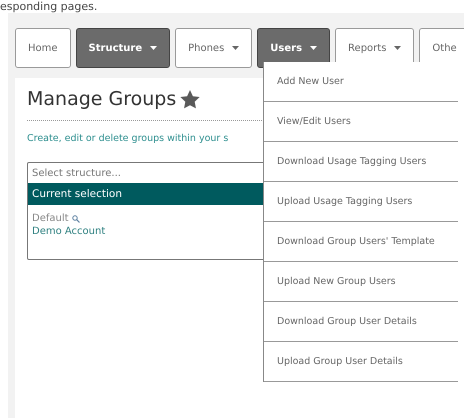  Describe the element at coordinates (361, 282) in the screenshot. I see `menu-item: Upload New Group Users` at that location.